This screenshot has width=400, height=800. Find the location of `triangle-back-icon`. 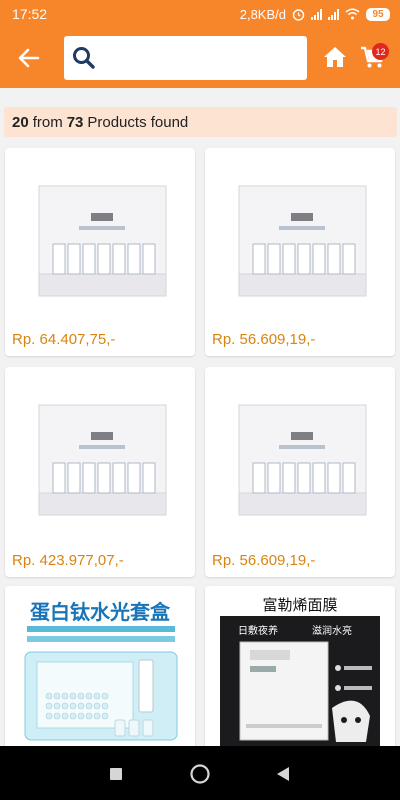

triangle-back-icon is located at coordinates (283, 774).